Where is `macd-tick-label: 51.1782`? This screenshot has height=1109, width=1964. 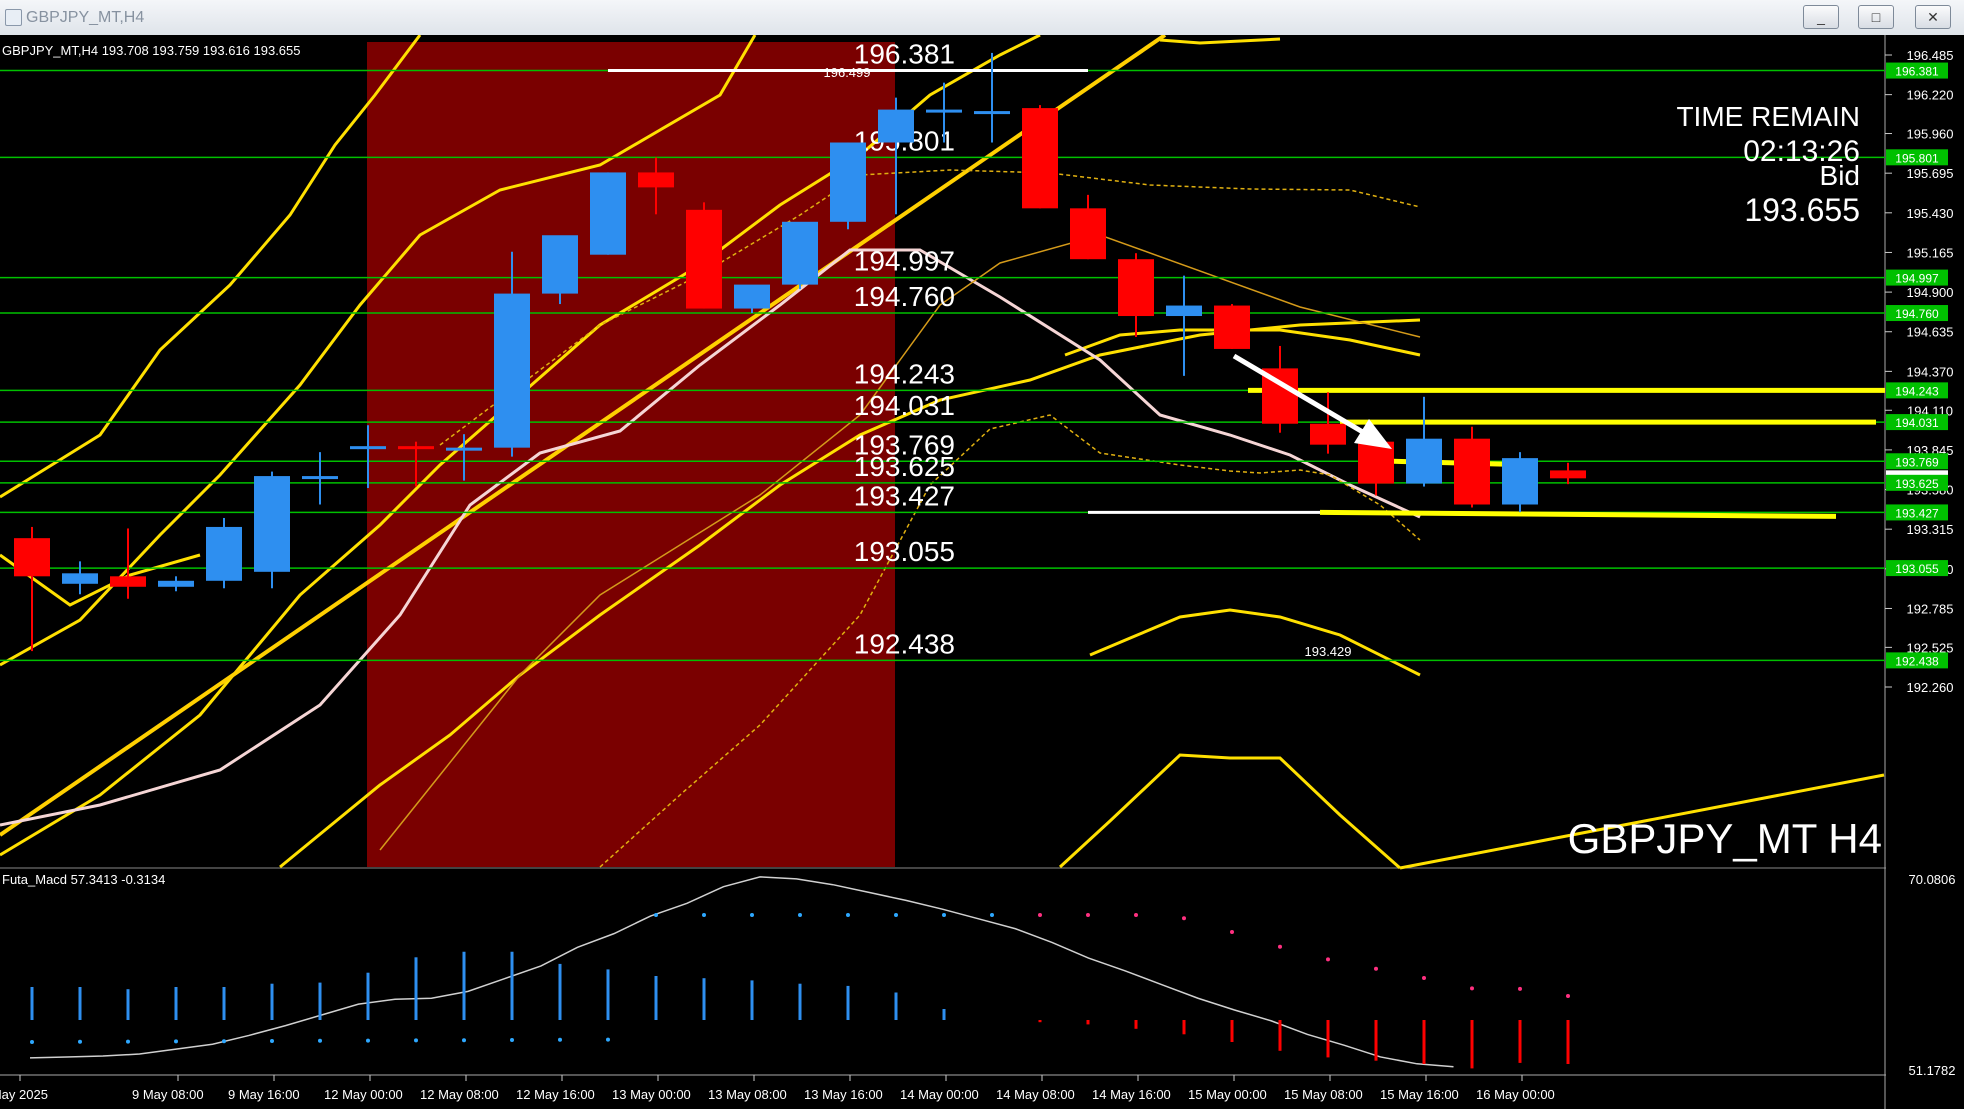 macd-tick-label: 51.1782 is located at coordinates (1932, 1070).